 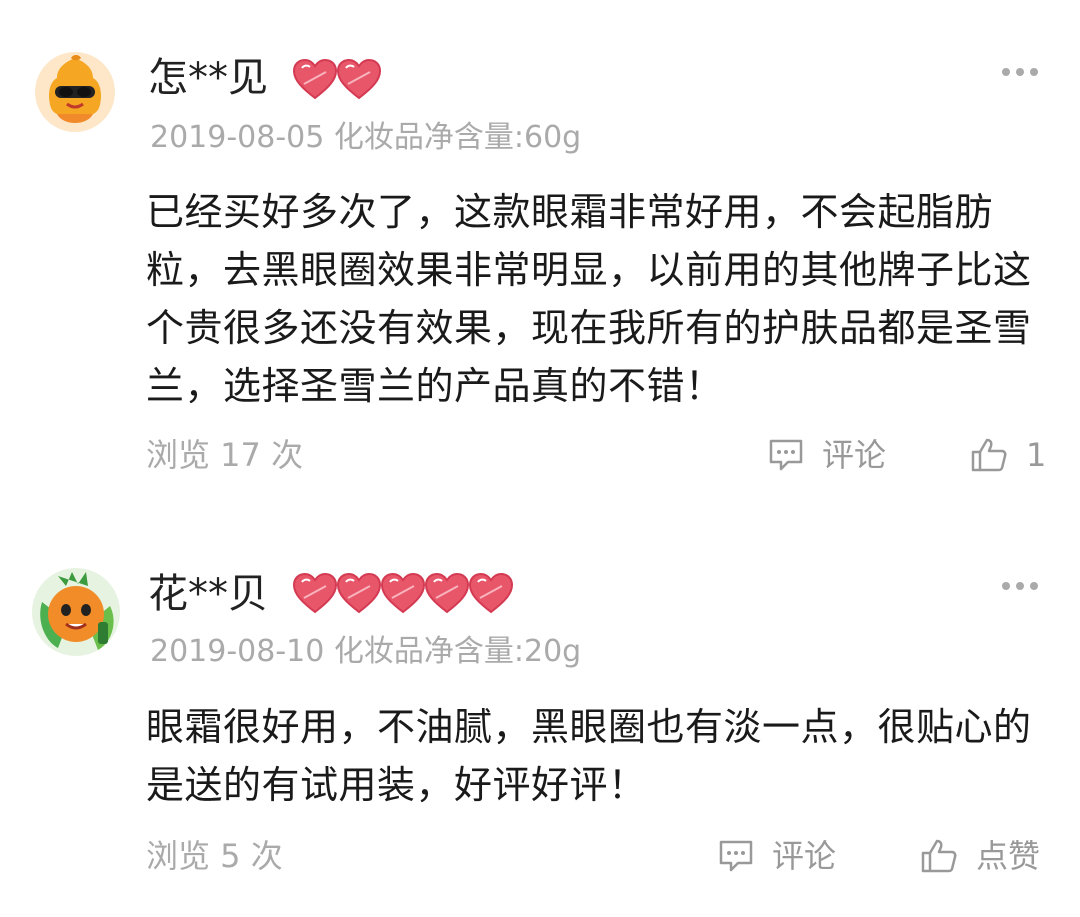 What do you see at coordinates (214, 856) in the screenshot?
I see `view-count: 浏览 5 次` at bounding box center [214, 856].